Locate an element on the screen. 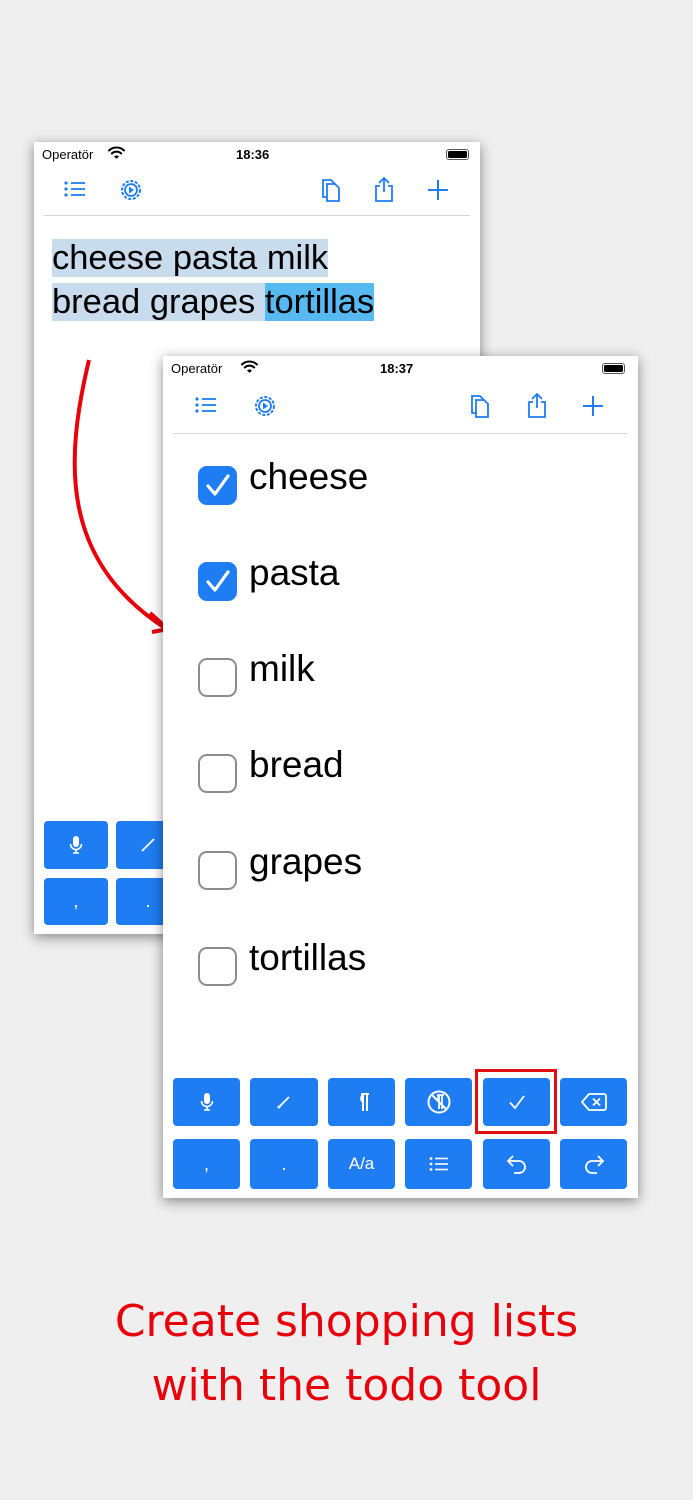 Image resolution: width=693 pixels, height=1500 pixels. copy-icon is located at coordinates (480, 406).